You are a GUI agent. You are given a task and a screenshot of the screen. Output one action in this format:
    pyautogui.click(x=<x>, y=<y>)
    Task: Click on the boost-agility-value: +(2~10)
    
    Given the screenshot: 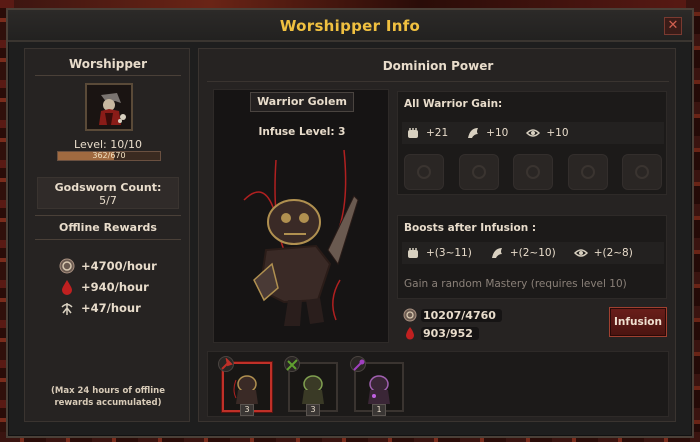 What is the action you would take?
    pyautogui.click(x=532, y=253)
    